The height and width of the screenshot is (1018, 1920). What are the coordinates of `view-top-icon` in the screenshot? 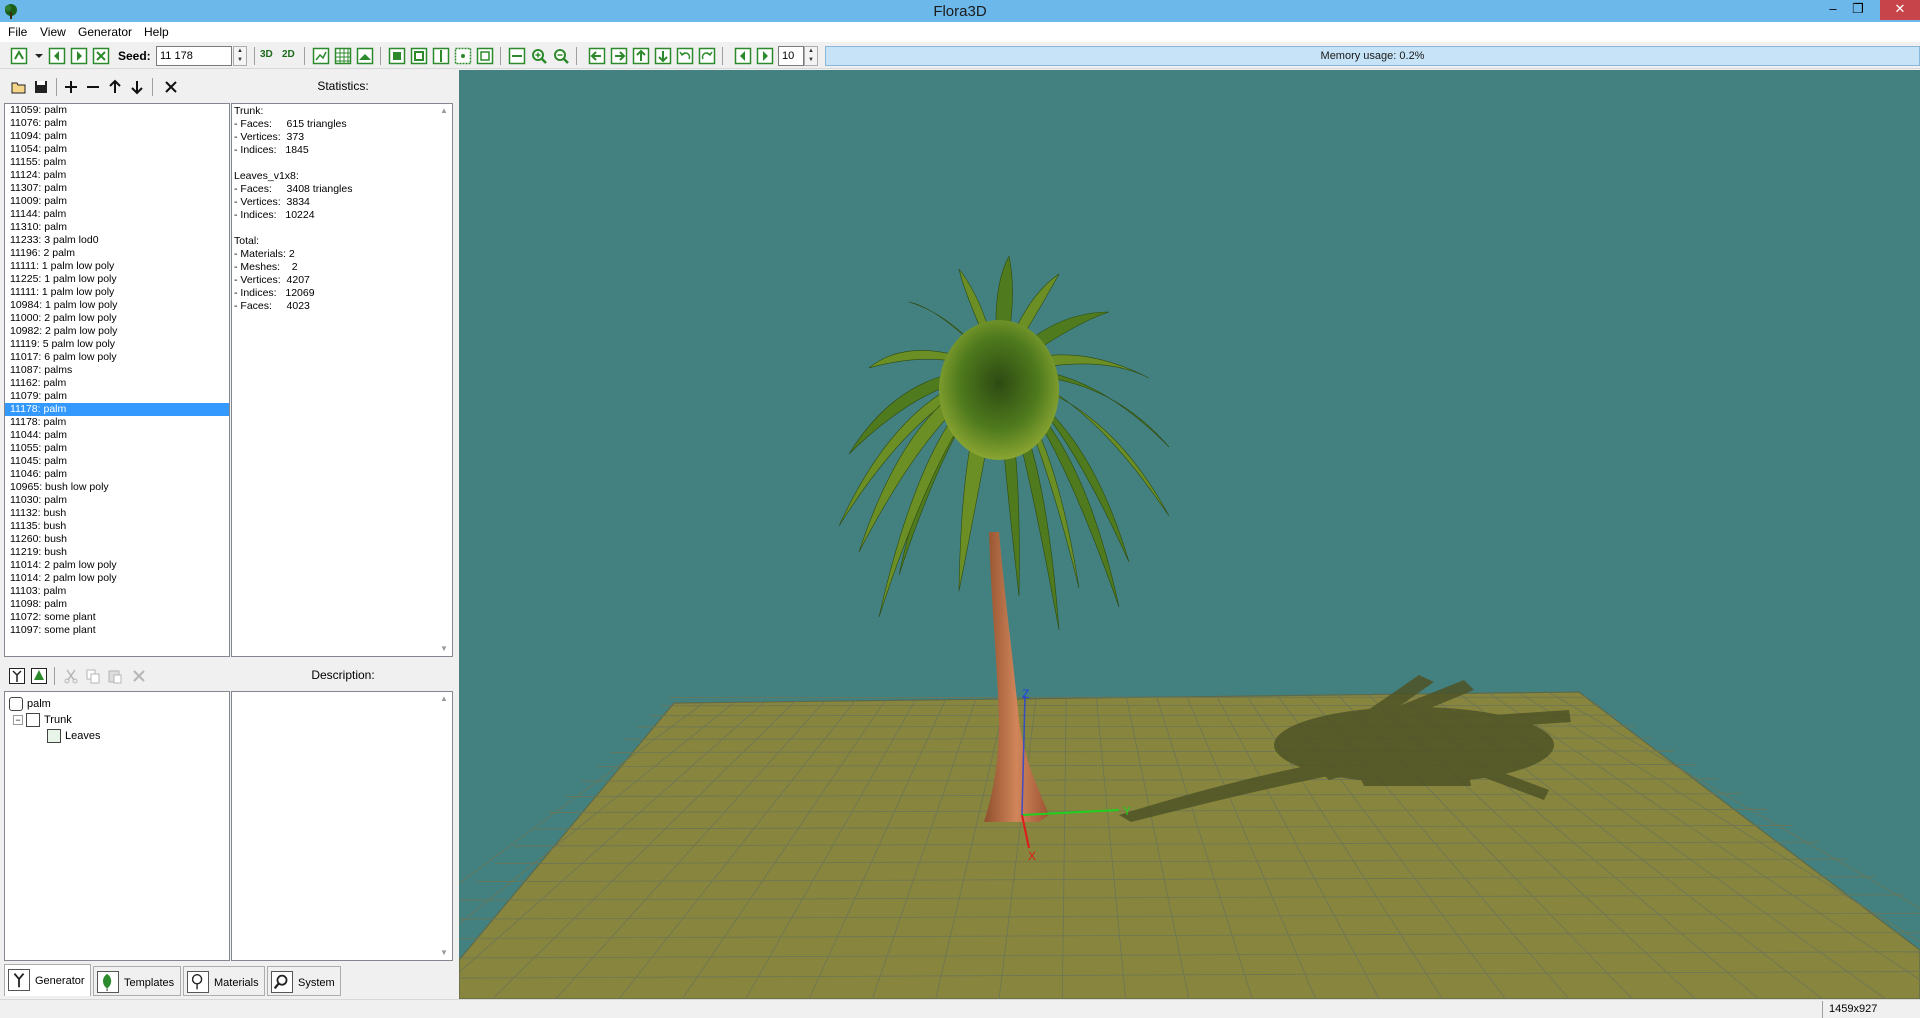 It's located at (463, 56).